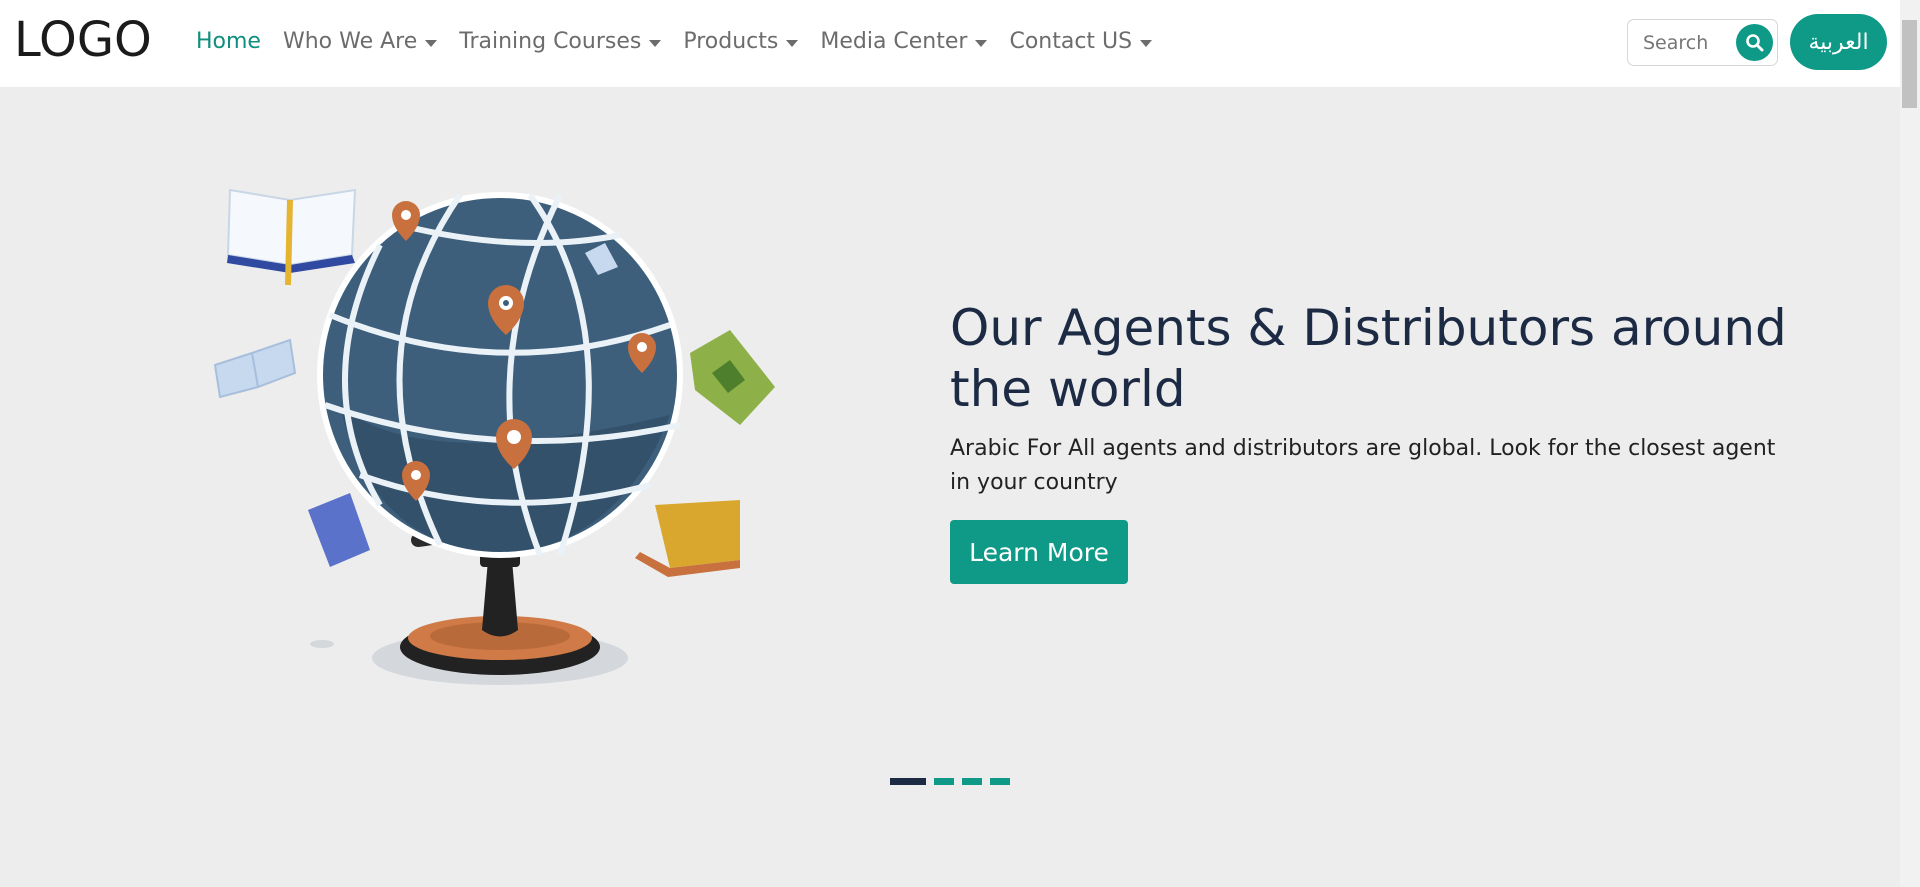 Image resolution: width=1920 pixels, height=887 pixels. I want to click on nav-item-media-center: Media Center, so click(904, 42).